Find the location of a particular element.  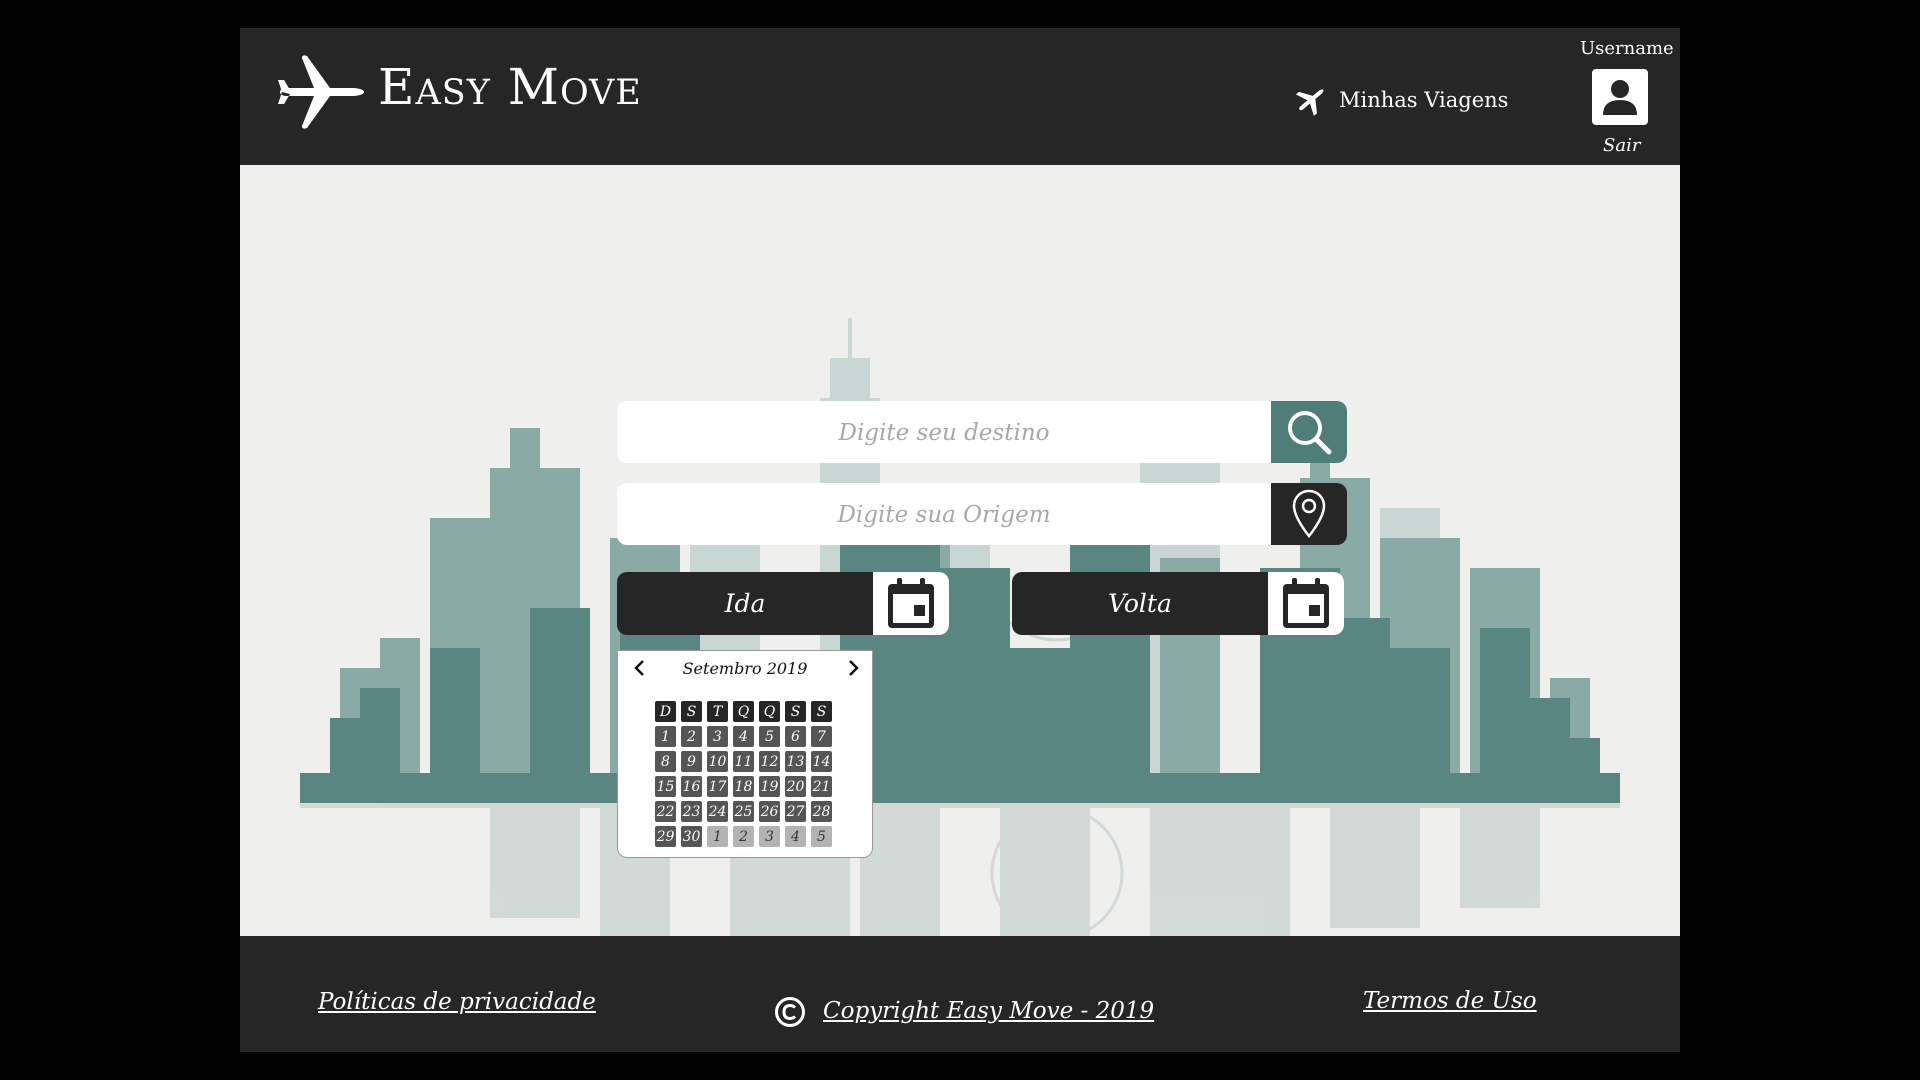

return-date-label: Volta is located at coordinates (1140, 603).